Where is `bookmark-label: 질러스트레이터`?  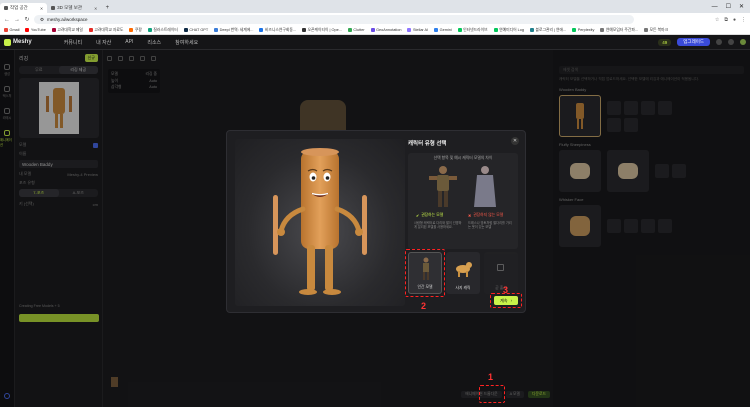 bookmark-label: 질러스트레이터 is located at coordinates (165, 29).